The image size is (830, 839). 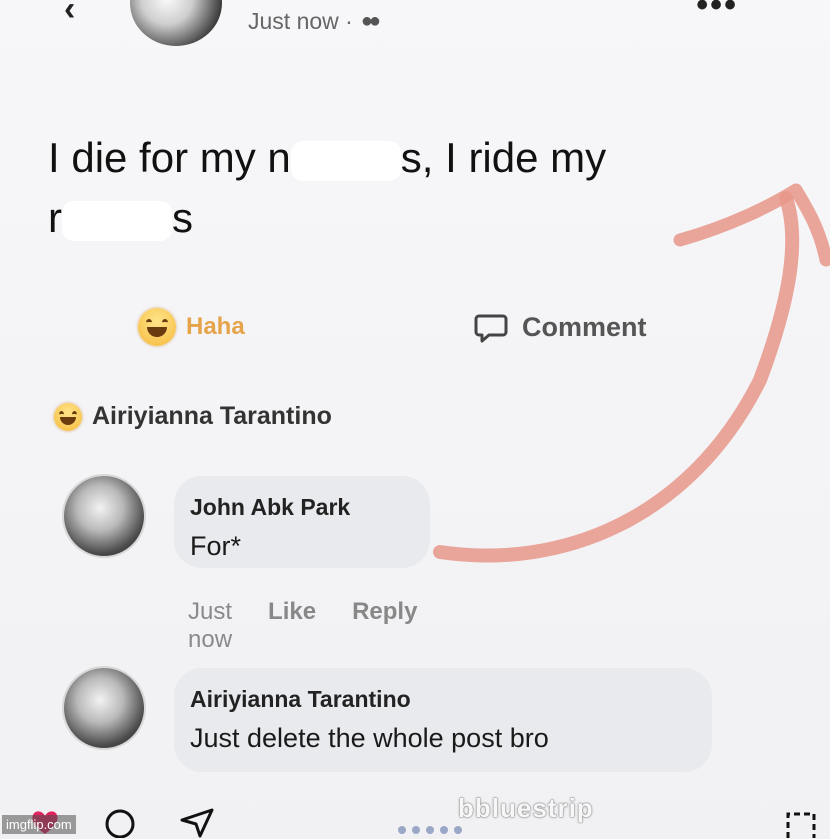 What do you see at coordinates (55, 217) in the screenshot?
I see `post-text-part: r` at bounding box center [55, 217].